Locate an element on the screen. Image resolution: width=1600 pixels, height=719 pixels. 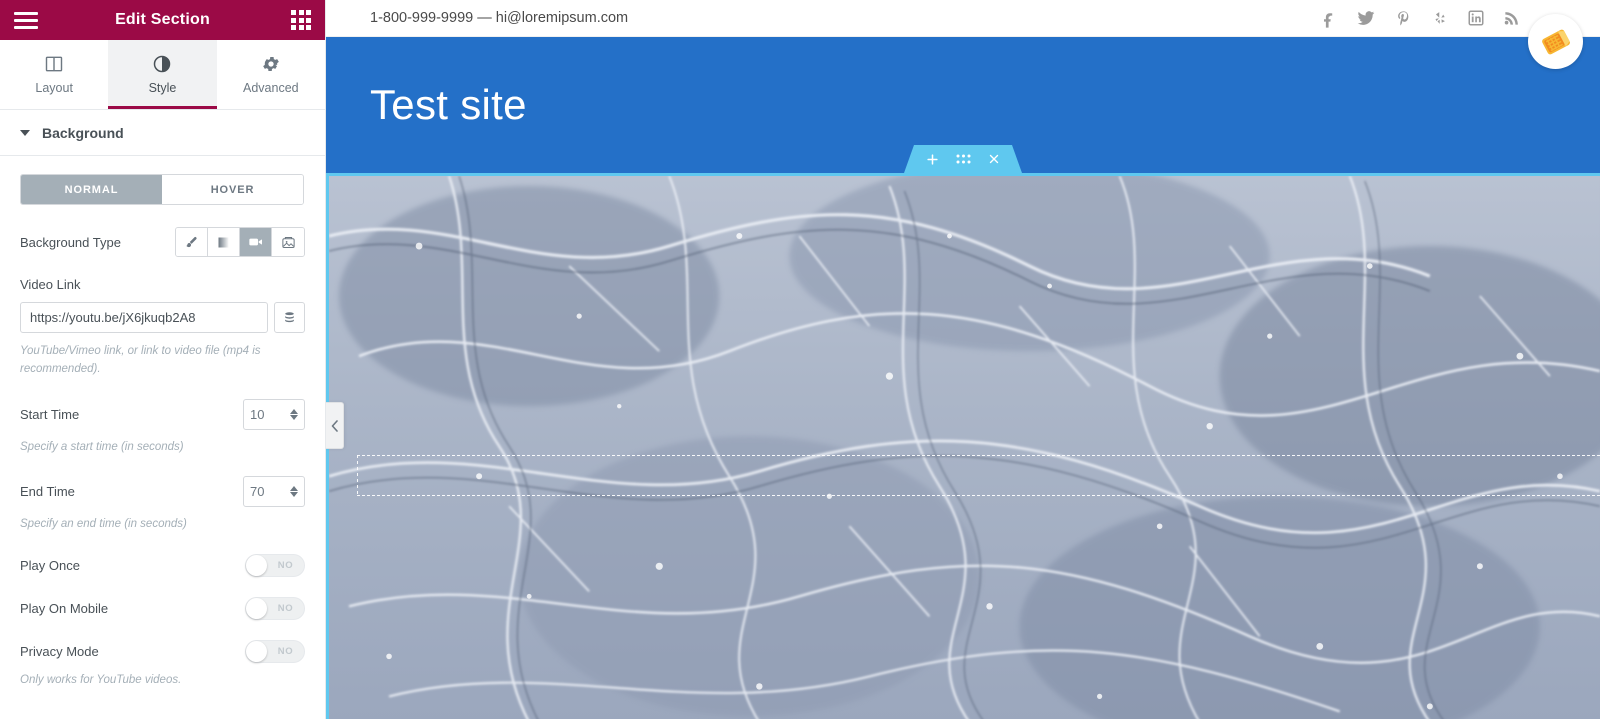
end-time-input is located at coordinates (270, 492).